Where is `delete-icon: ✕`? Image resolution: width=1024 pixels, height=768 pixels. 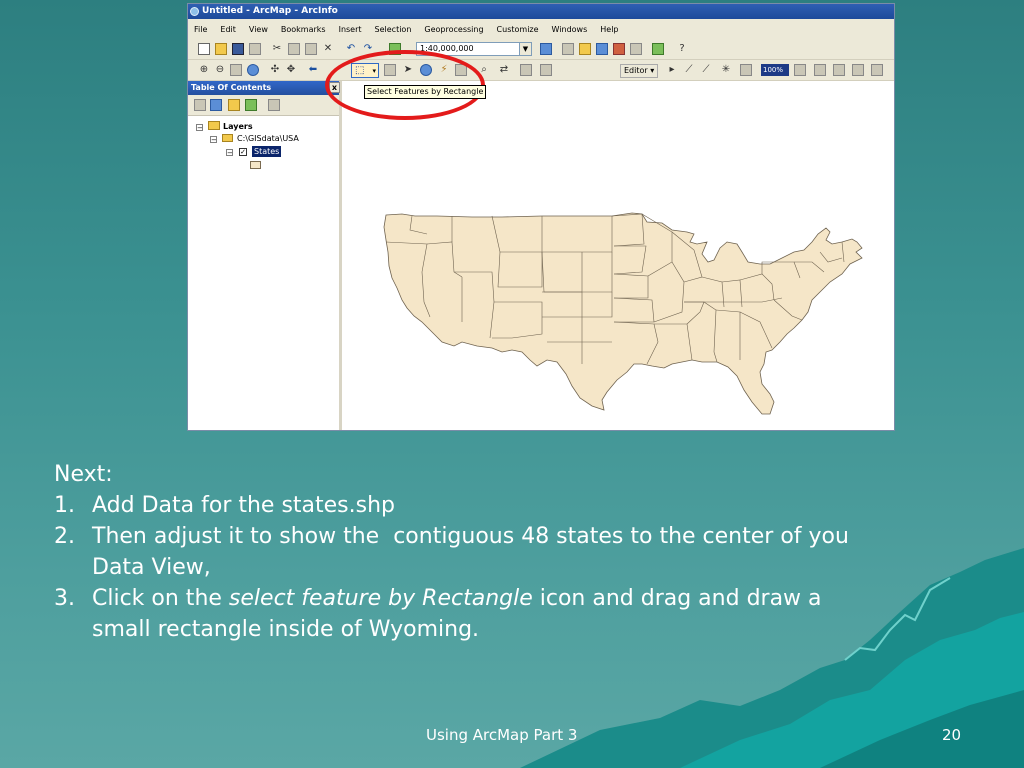
delete-icon: ✕ is located at coordinates (328, 49).